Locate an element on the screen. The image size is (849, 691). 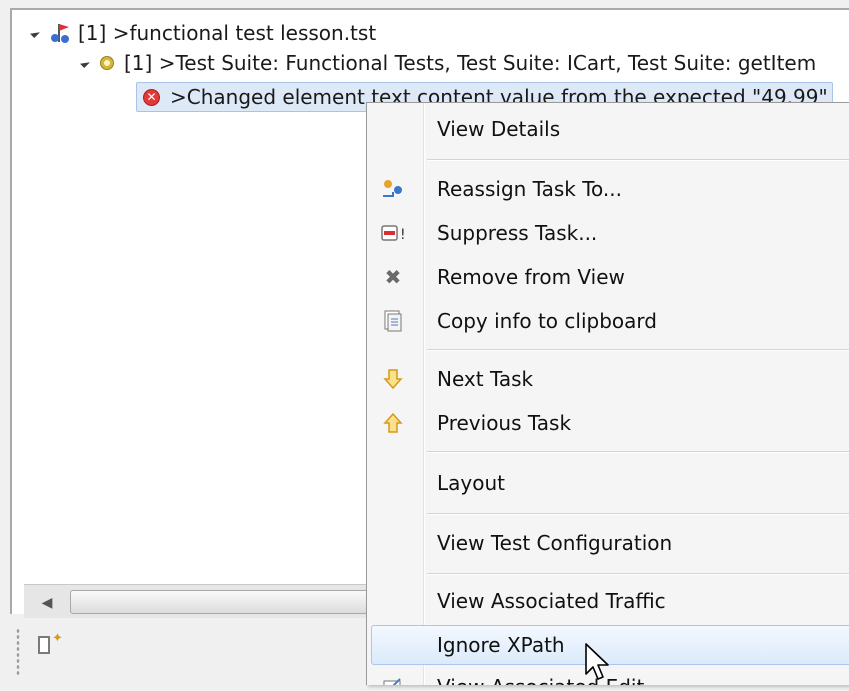
menu-item-next-task: Next Task is located at coordinates (608, 379).